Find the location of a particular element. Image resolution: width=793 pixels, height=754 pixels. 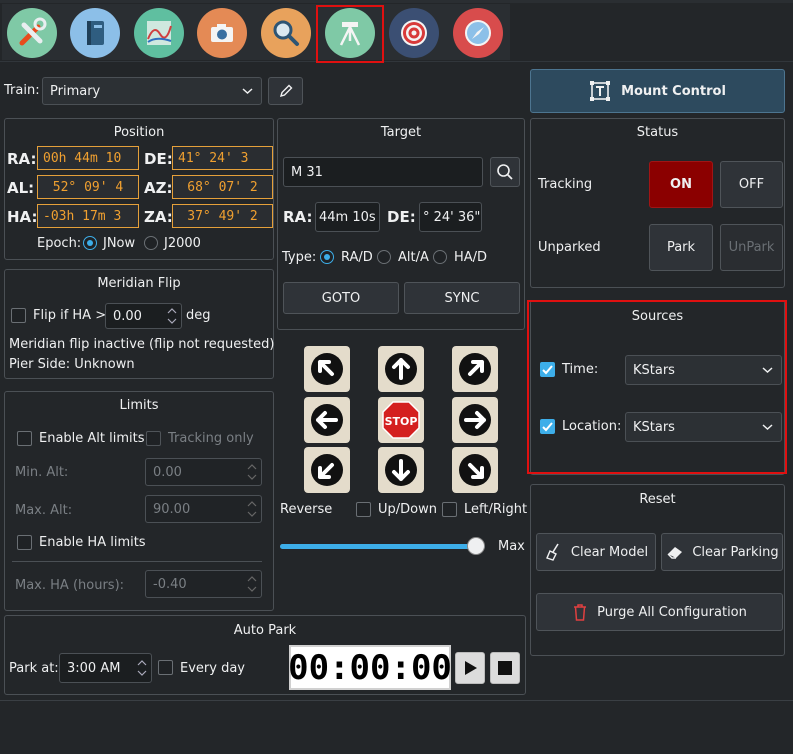

ra-label: RA: is located at coordinates (22, 159).